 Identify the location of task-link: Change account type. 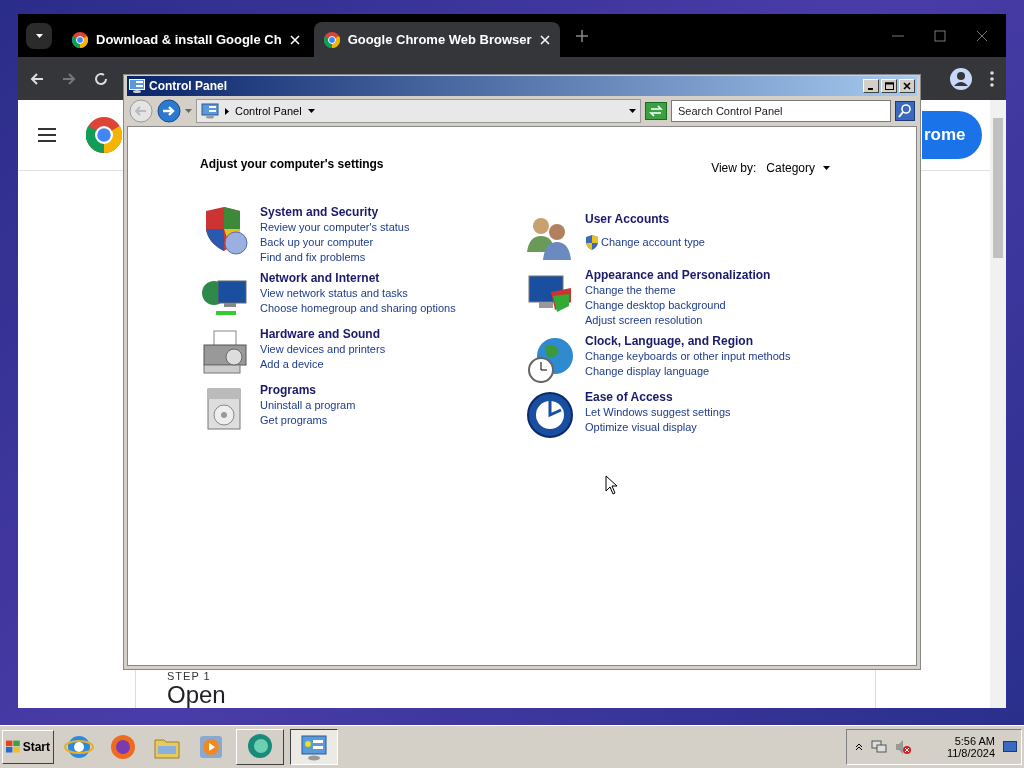
(653, 242).